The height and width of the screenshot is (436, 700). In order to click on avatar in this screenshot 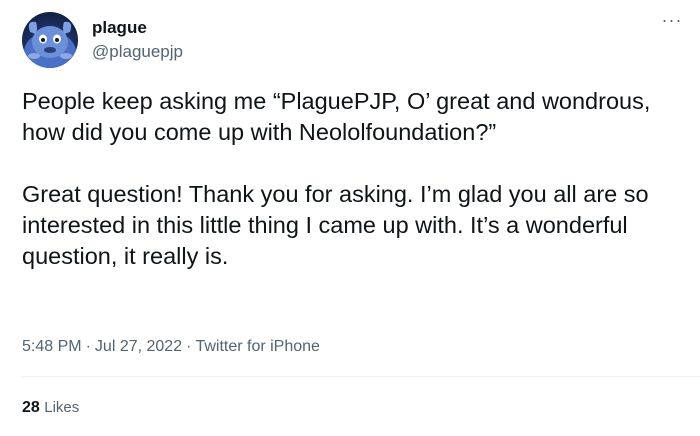, I will do `click(50, 40)`.